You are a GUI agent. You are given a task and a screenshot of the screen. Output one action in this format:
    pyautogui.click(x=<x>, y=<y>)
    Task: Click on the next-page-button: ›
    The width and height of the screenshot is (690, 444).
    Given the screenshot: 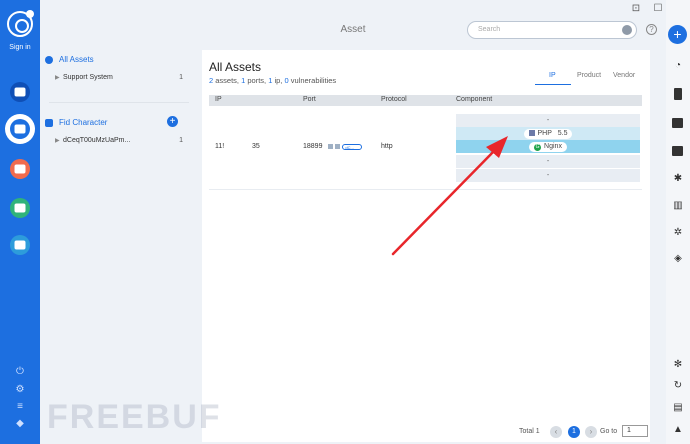 What is the action you would take?
    pyautogui.click(x=591, y=432)
    